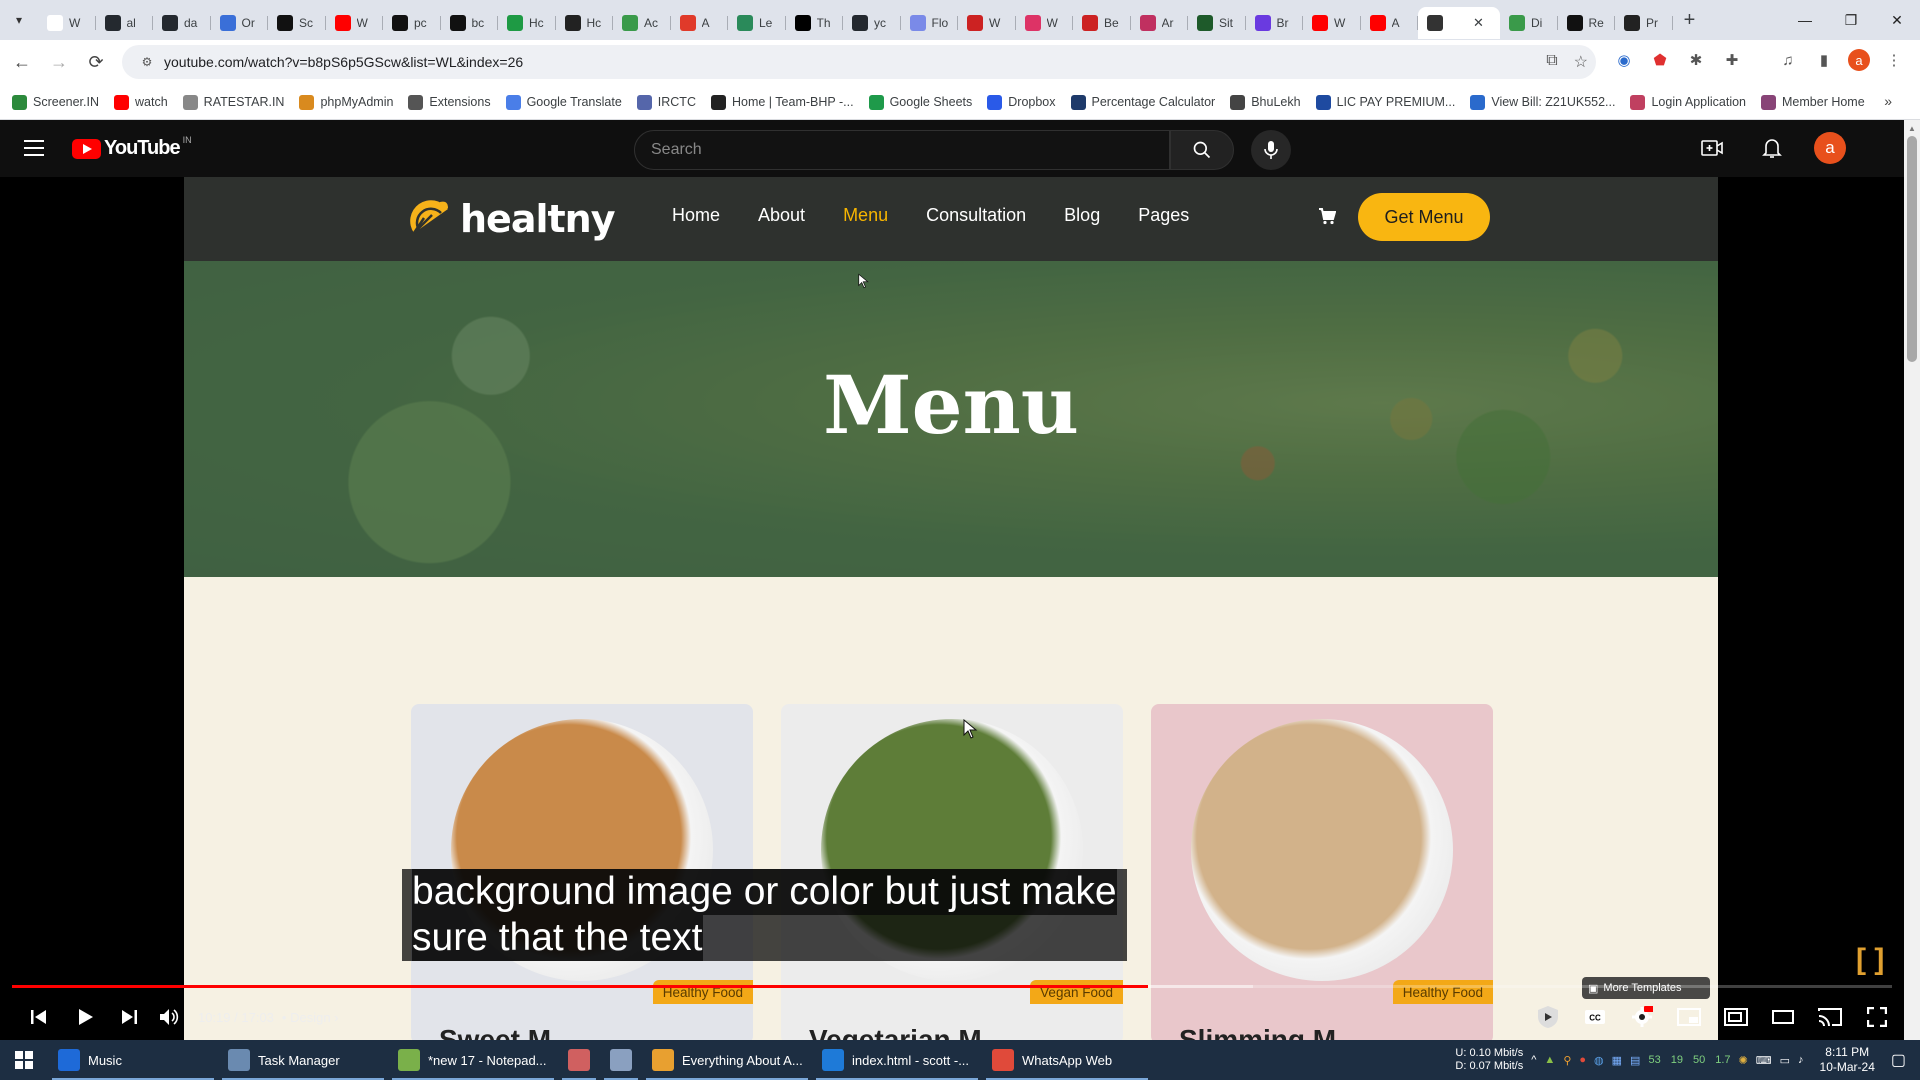 The image size is (1920, 1080). Describe the element at coordinates (129, 1017) in the screenshot. I see `next-button` at that location.